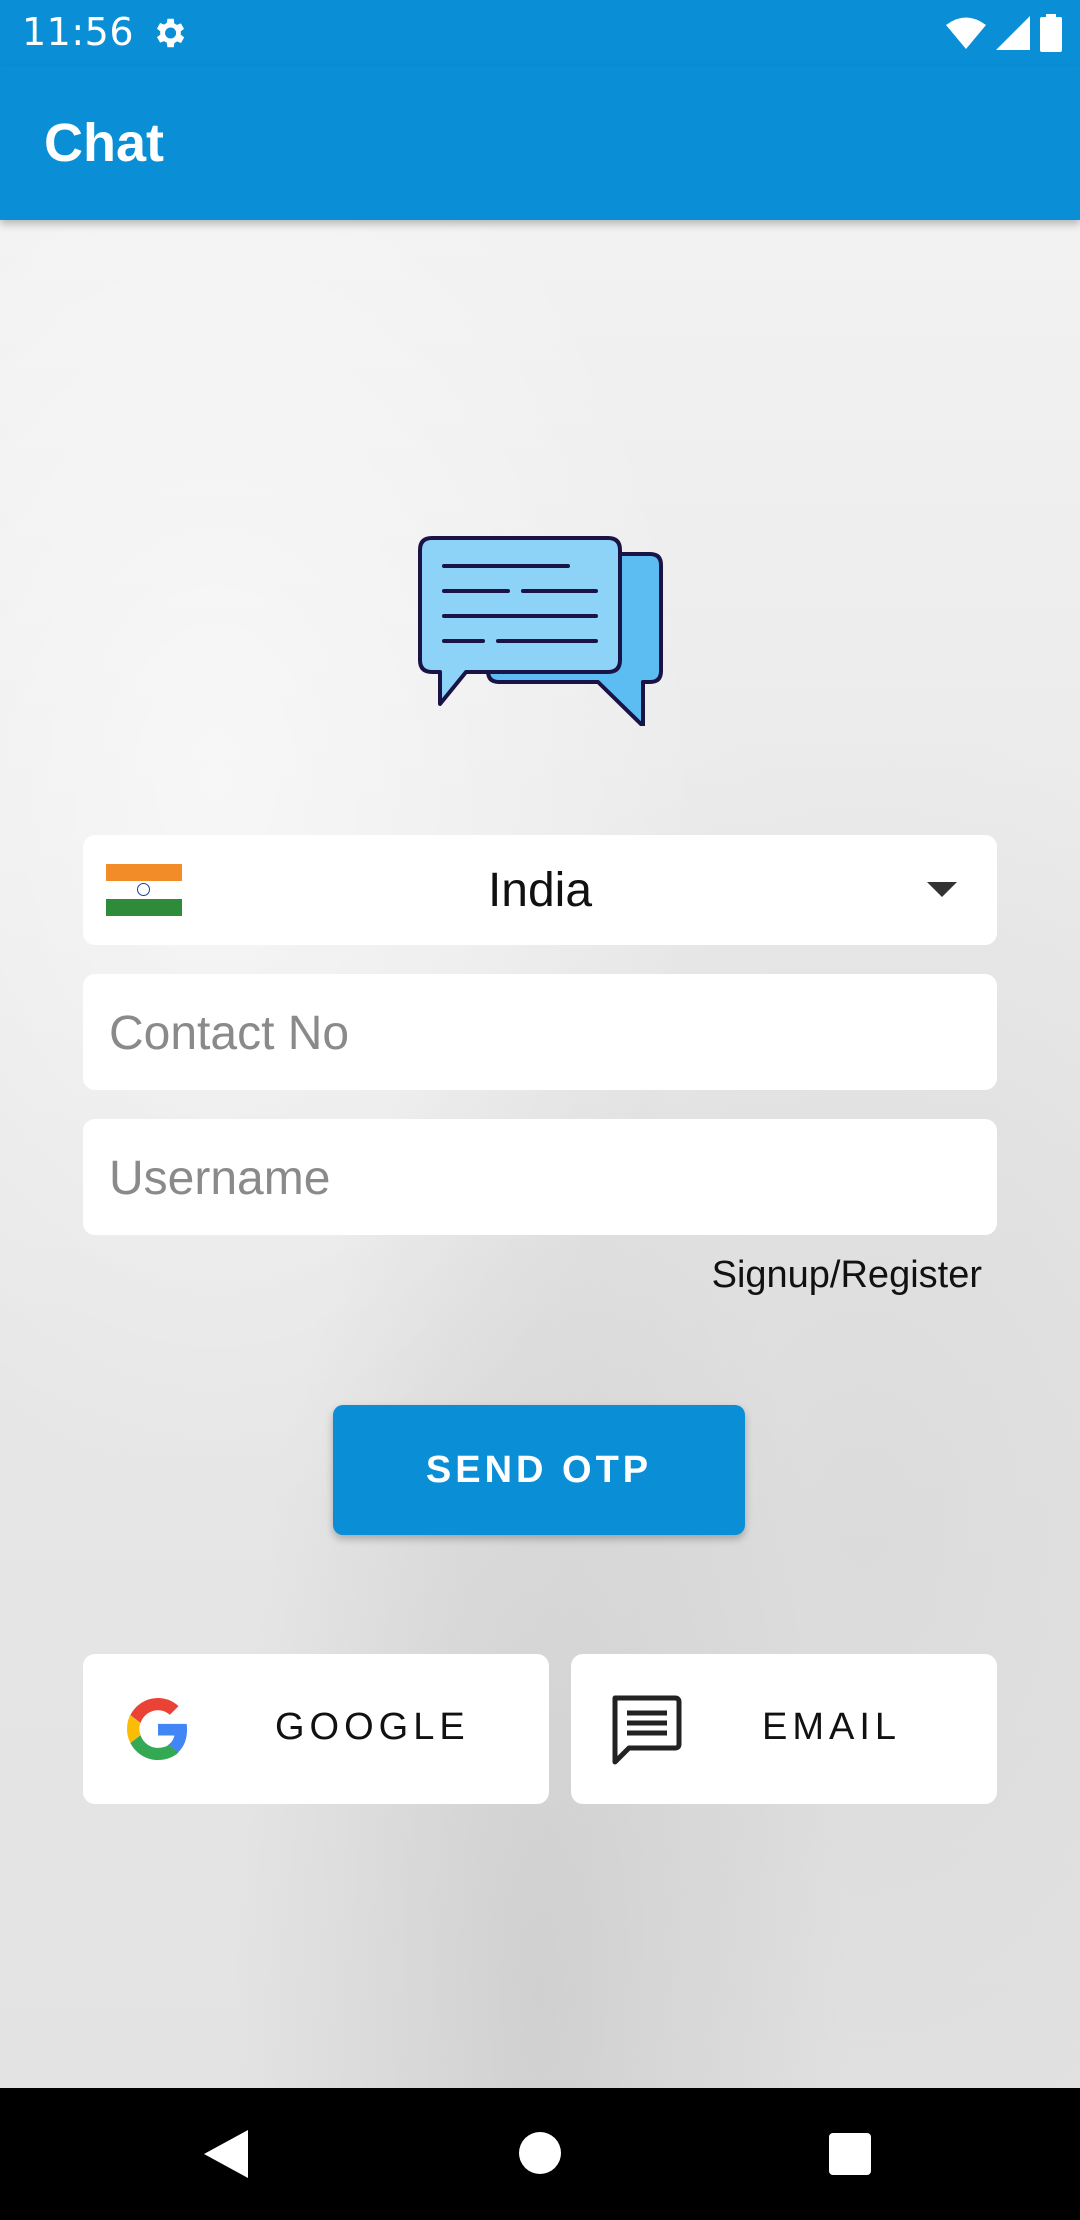 This screenshot has width=1080, height=2220. What do you see at coordinates (157, 1729) in the screenshot?
I see `google-icon` at bounding box center [157, 1729].